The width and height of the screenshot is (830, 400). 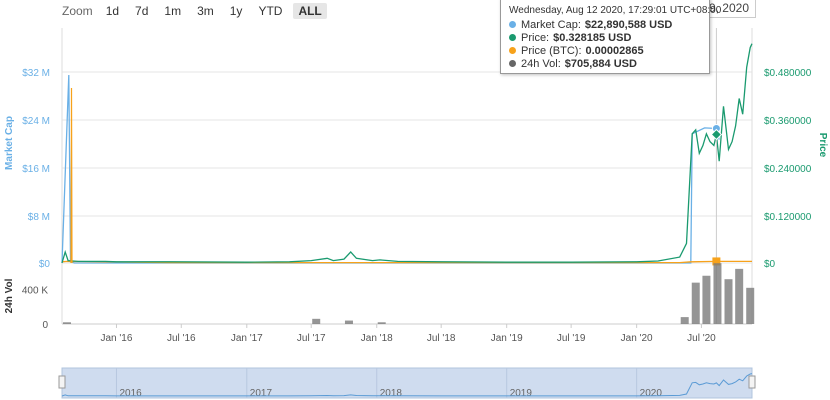 What do you see at coordinates (521, 393) in the screenshot?
I see `navigator-year-label: 2019` at bounding box center [521, 393].